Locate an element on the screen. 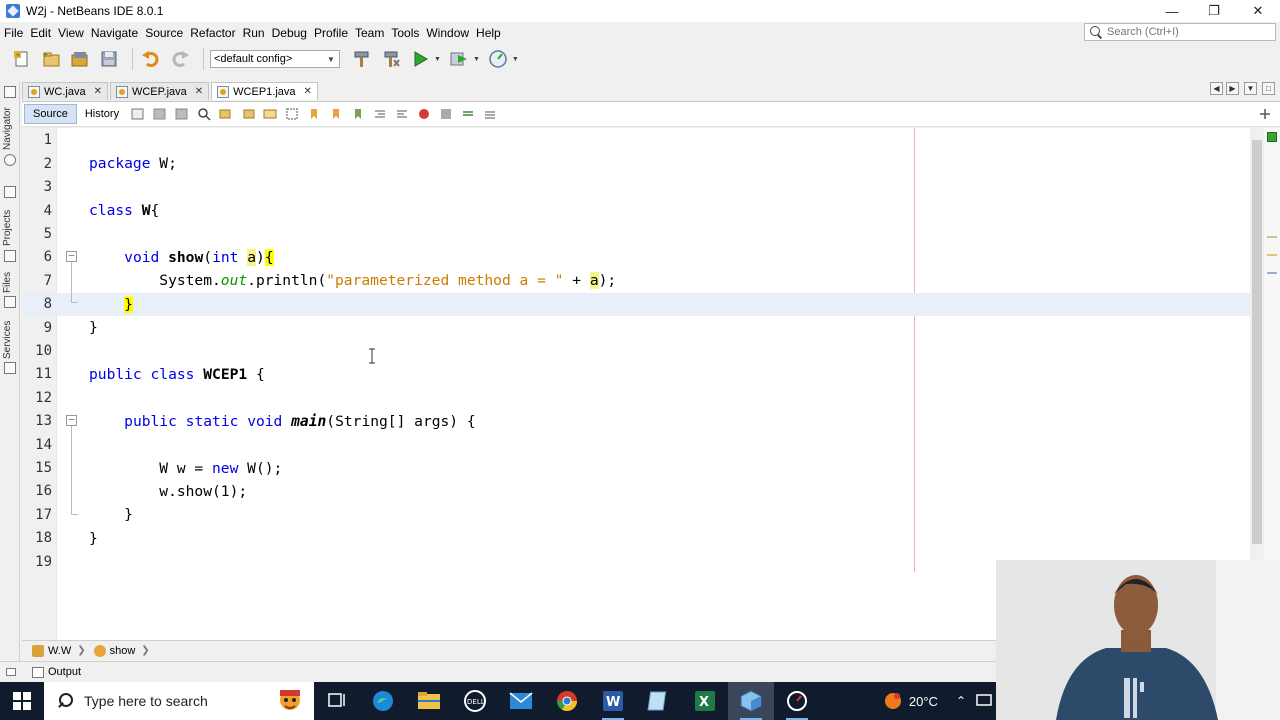  taskbar-excel: X is located at coordinates (705, 701).